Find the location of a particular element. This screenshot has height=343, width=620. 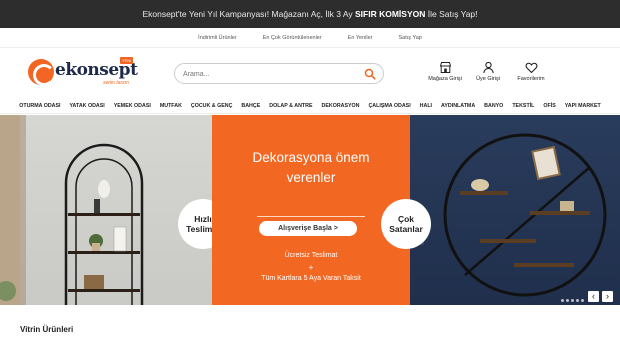

plus-sign: + is located at coordinates (311, 267).